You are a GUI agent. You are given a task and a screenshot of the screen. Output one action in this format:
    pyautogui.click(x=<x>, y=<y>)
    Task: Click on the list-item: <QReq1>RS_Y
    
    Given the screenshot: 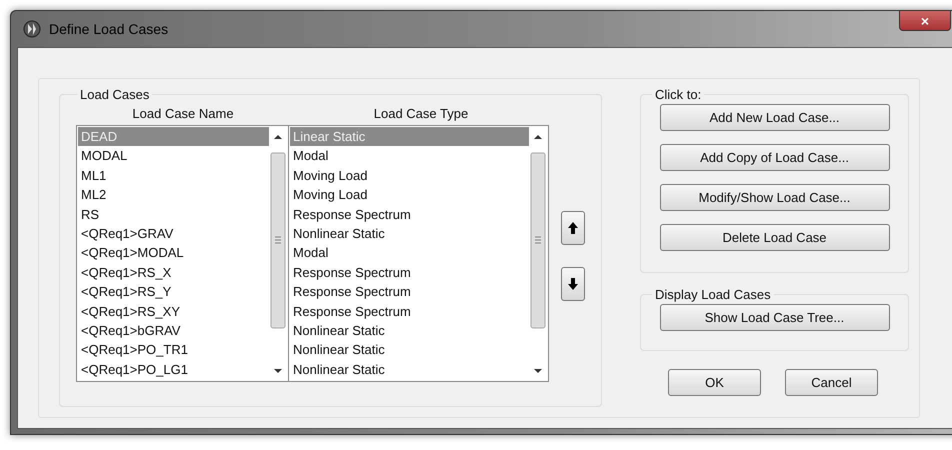 What is the action you would take?
    pyautogui.click(x=173, y=292)
    